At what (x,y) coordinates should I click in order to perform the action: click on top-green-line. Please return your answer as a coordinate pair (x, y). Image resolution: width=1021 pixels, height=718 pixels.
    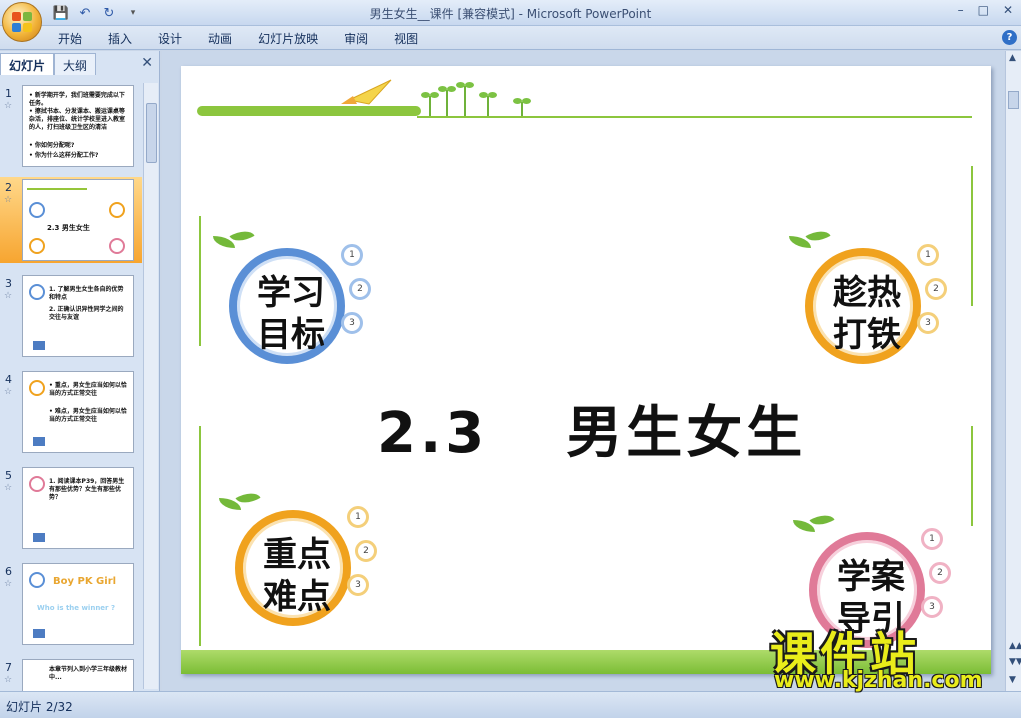
    Looking at the image, I should click on (694, 117).